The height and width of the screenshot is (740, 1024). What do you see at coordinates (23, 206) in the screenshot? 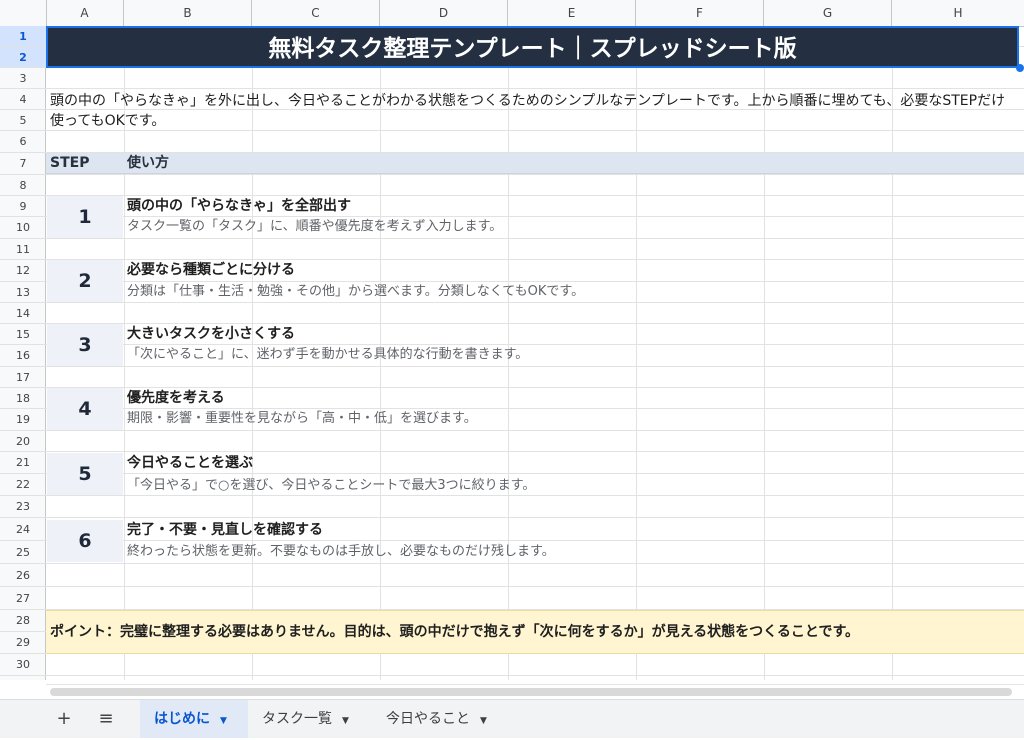
I see `row-header-9: 9` at bounding box center [23, 206].